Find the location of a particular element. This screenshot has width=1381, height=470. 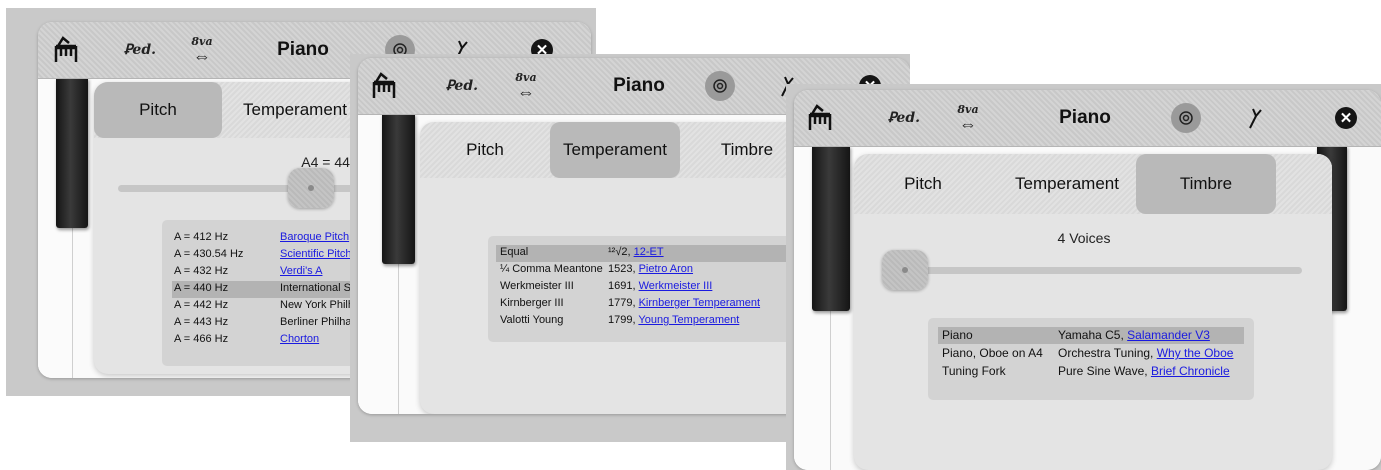

row-link: Kirnberger Temperament is located at coordinates (699, 303).